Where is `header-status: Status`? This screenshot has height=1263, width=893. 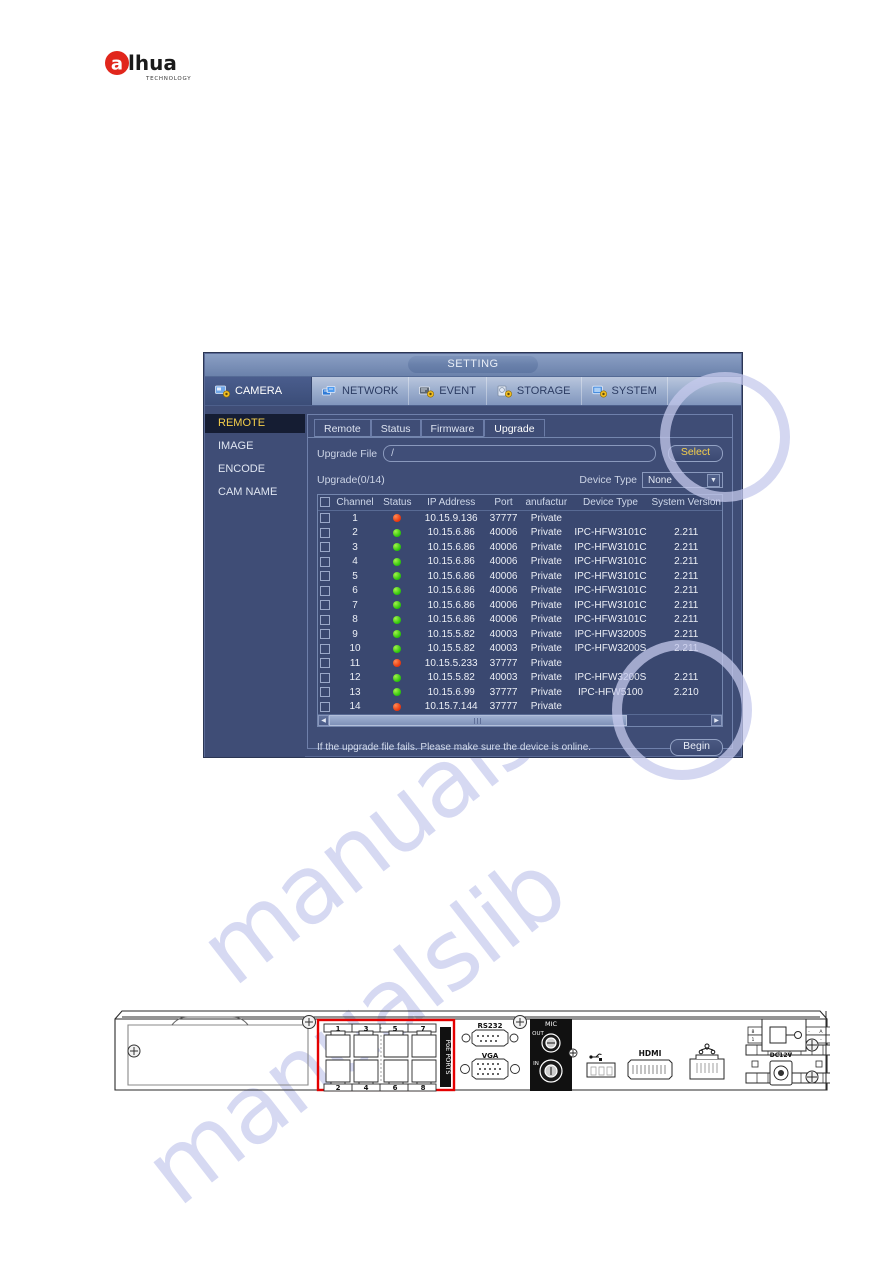 header-status: Status is located at coordinates (397, 503).